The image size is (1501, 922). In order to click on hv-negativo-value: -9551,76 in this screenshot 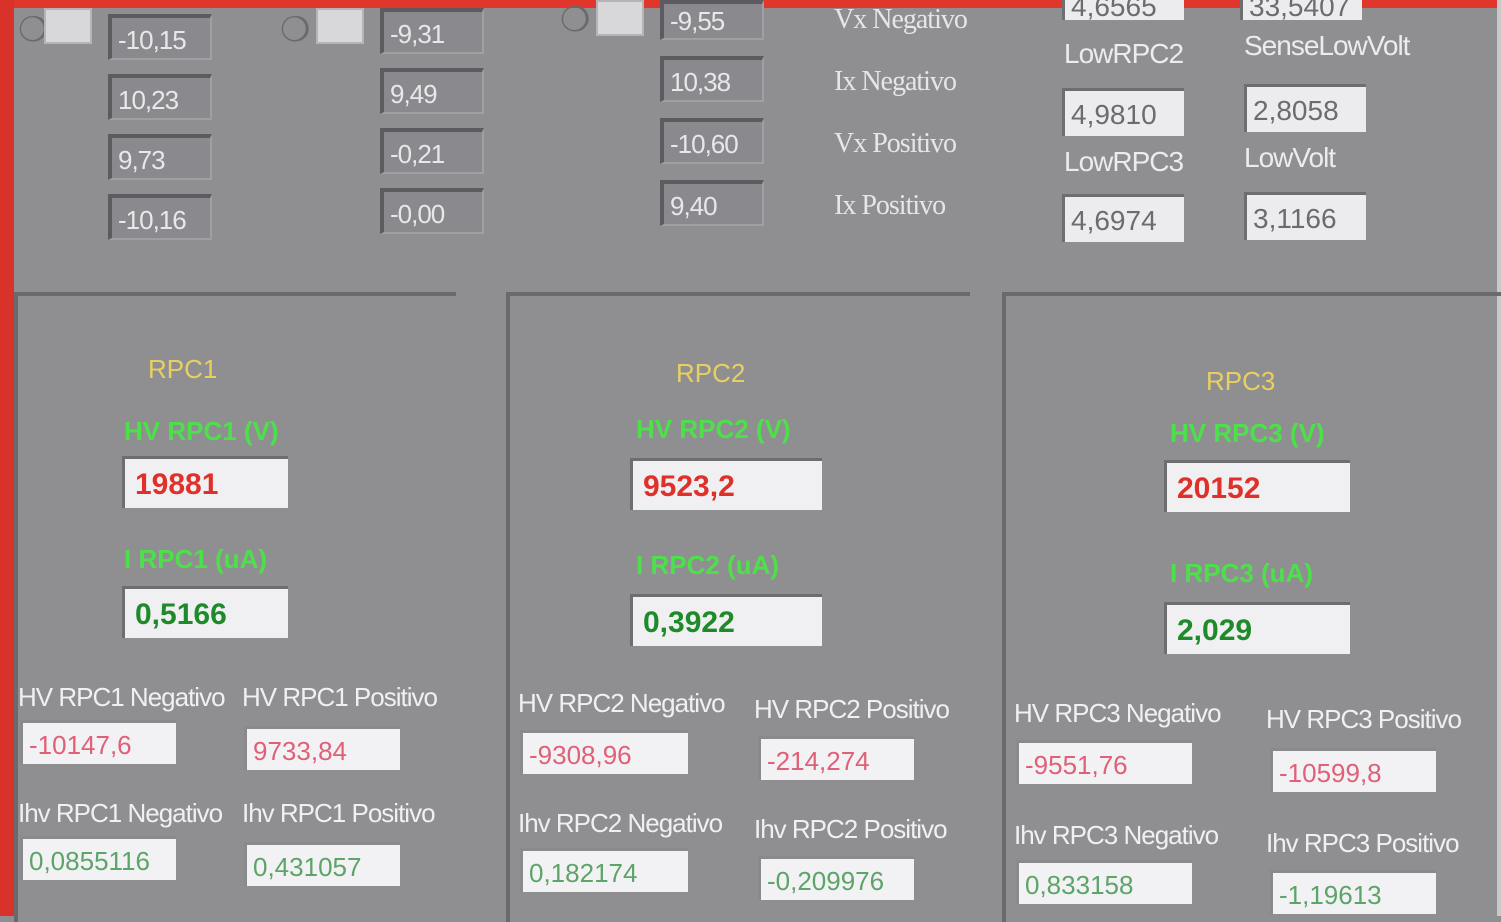, I will do `click(1104, 762)`.